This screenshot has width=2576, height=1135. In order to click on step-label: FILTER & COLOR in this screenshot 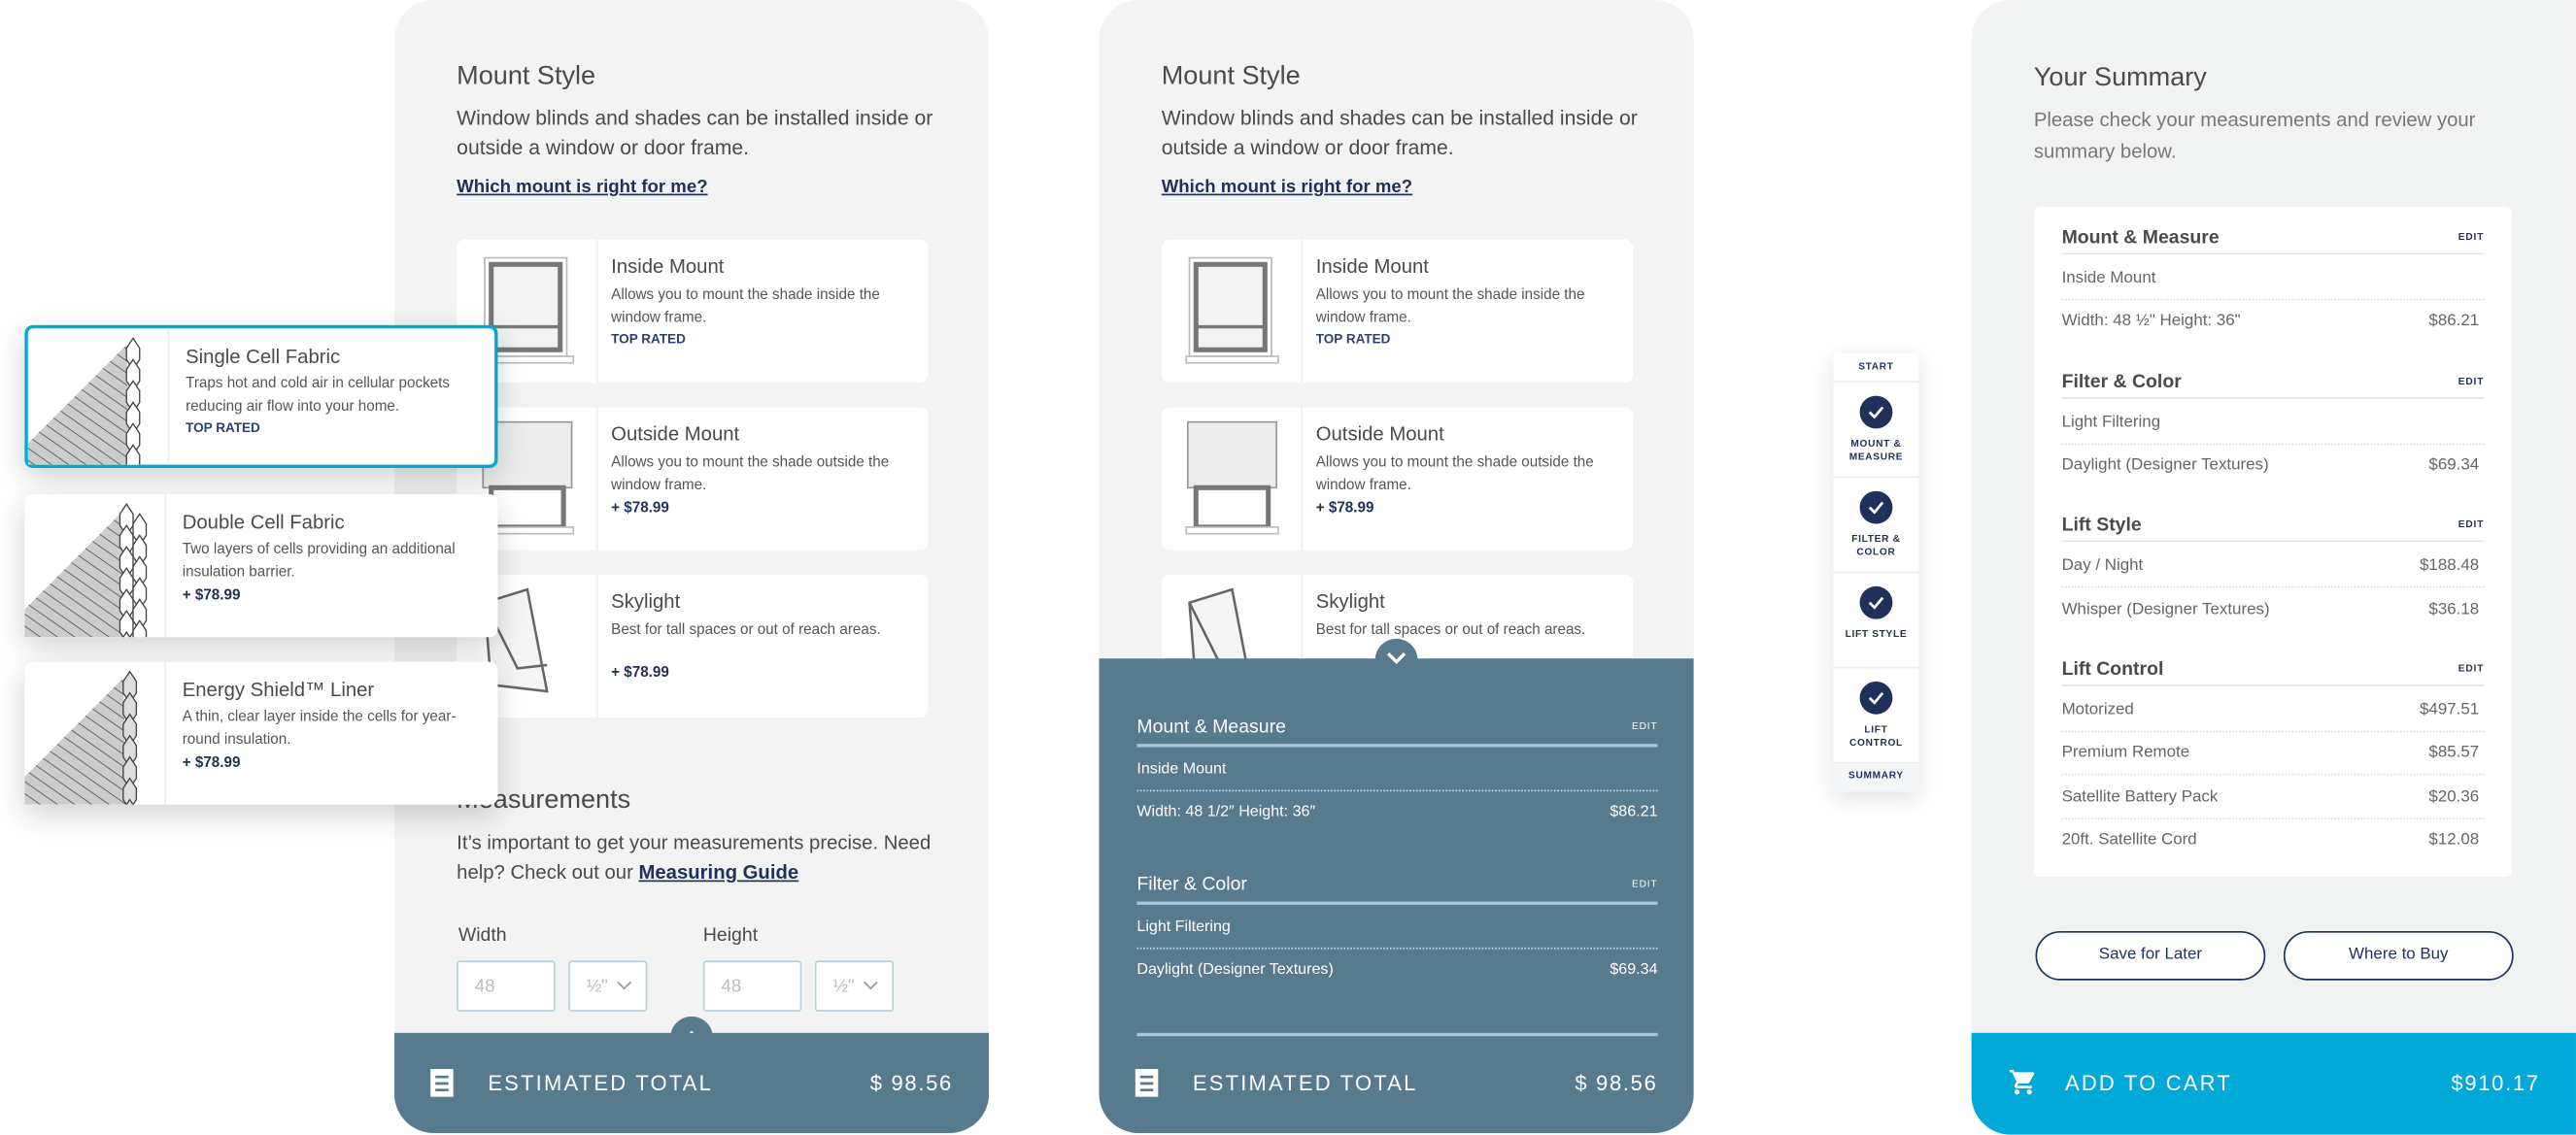, I will do `click(1876, 547)`.